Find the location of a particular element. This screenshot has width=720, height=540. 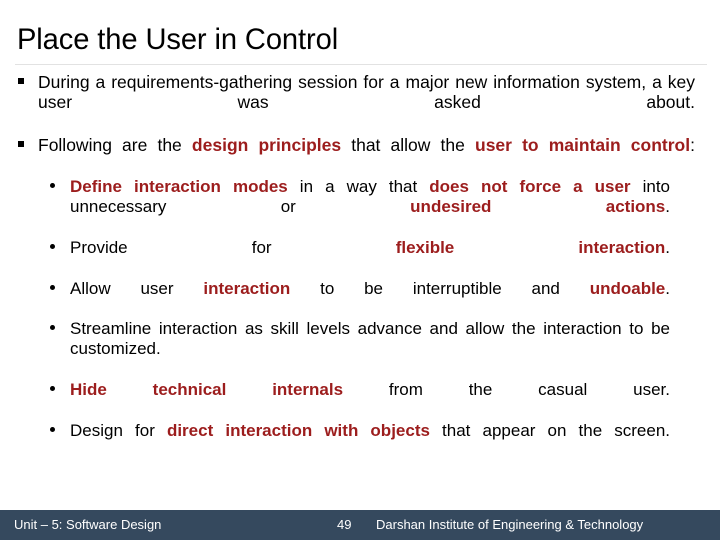

sub-bullet-item: Provide for flexible interaction. is located at coordinates (366, 258).